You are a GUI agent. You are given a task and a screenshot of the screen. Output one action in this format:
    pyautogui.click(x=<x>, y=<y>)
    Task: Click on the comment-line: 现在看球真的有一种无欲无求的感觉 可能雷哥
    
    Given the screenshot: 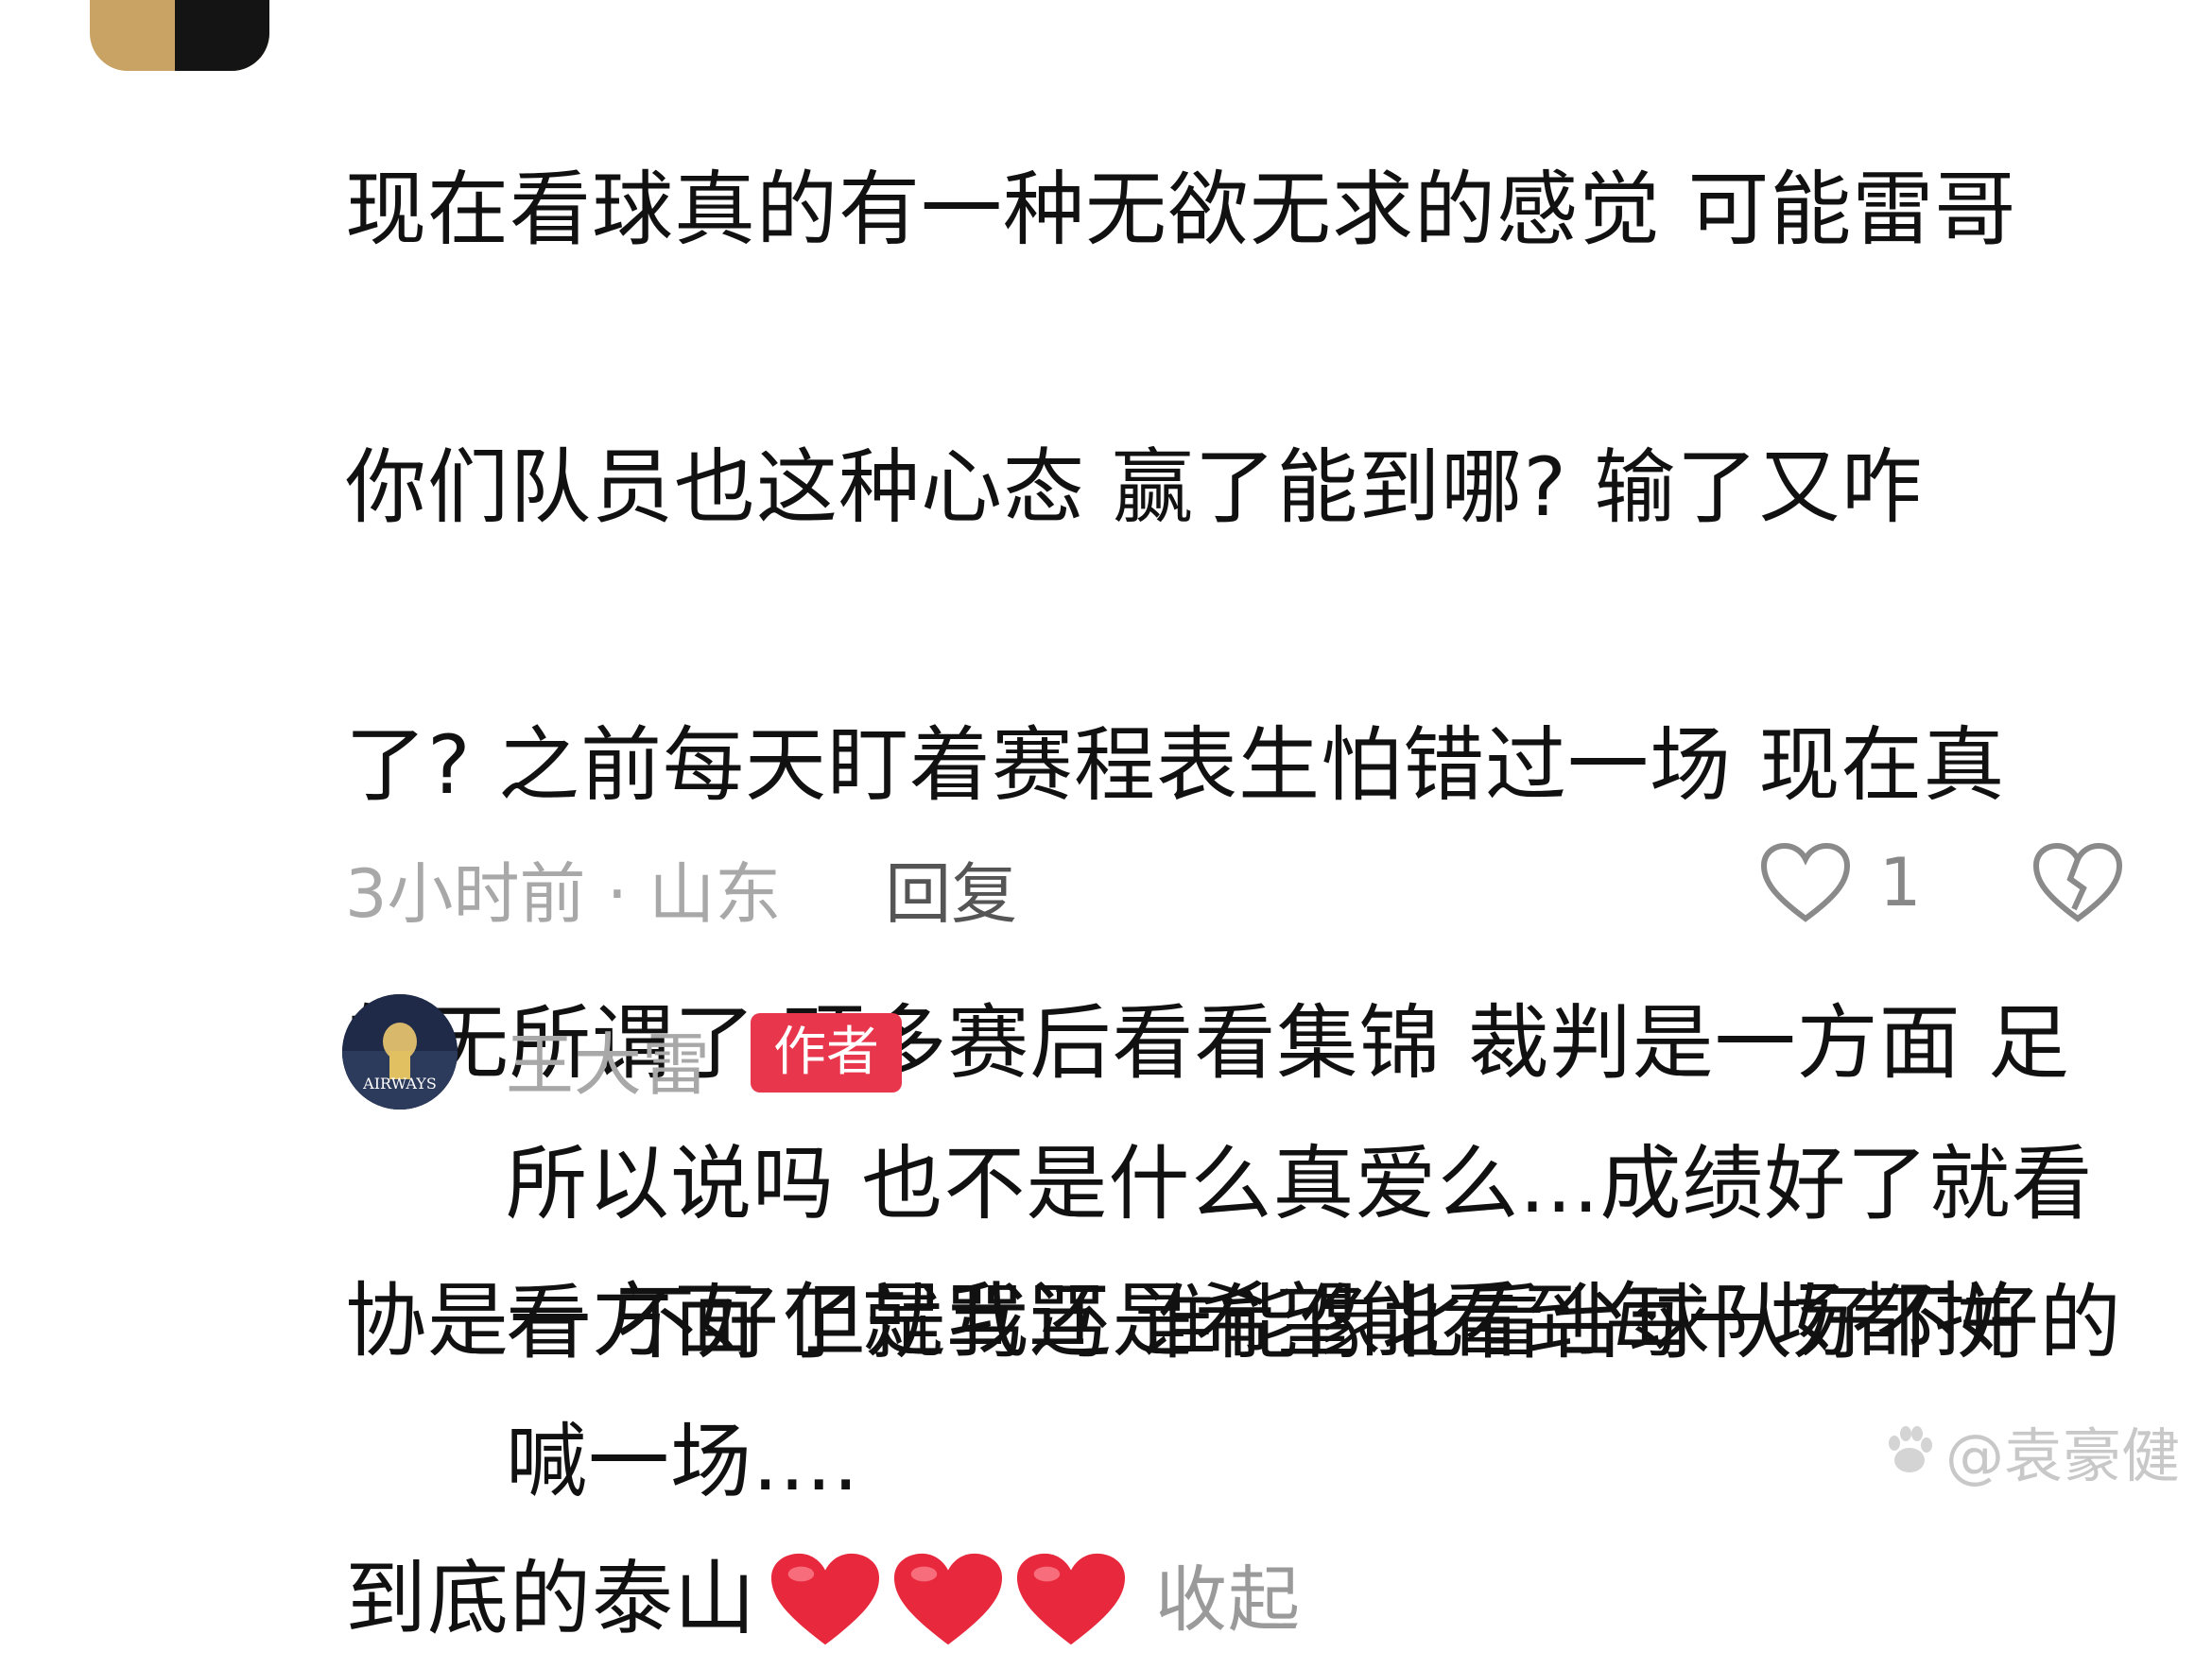 What is the action you would take?
    pyautogui.click(x=1181, y=210)
    